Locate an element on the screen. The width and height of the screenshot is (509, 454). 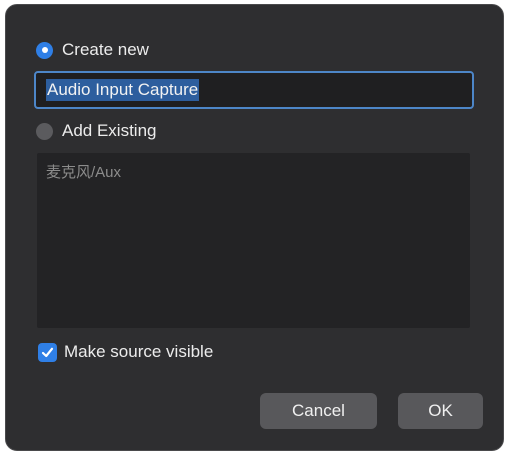
radio-selected-dot-icon is located at coordinates (44, 50).